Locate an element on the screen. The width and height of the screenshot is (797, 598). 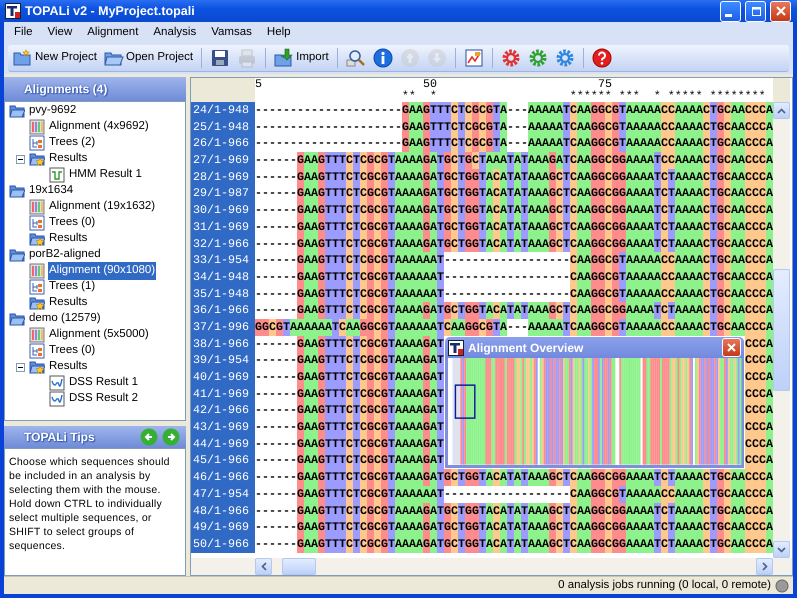
tree-item: Alignment (4x9692) is located at coordinates (99, 127).